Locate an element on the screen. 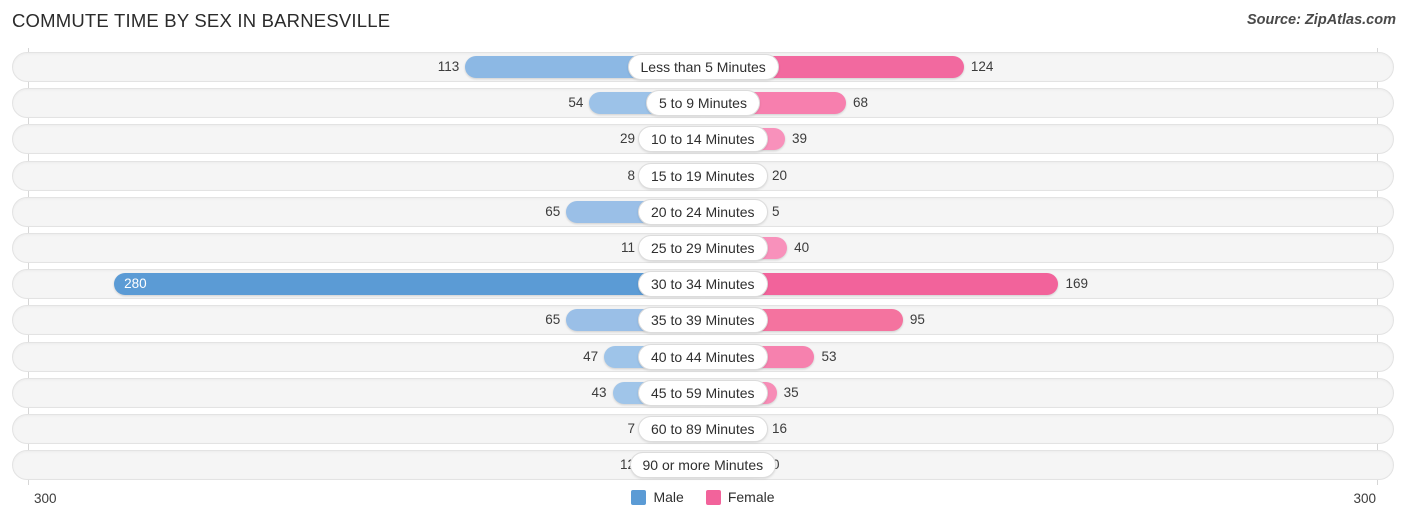 Image resolution: width=1406 pixels, height=523 pixels. chart-row: 65 5 20 to 24 Minutes is located at coordinates (703, 211).